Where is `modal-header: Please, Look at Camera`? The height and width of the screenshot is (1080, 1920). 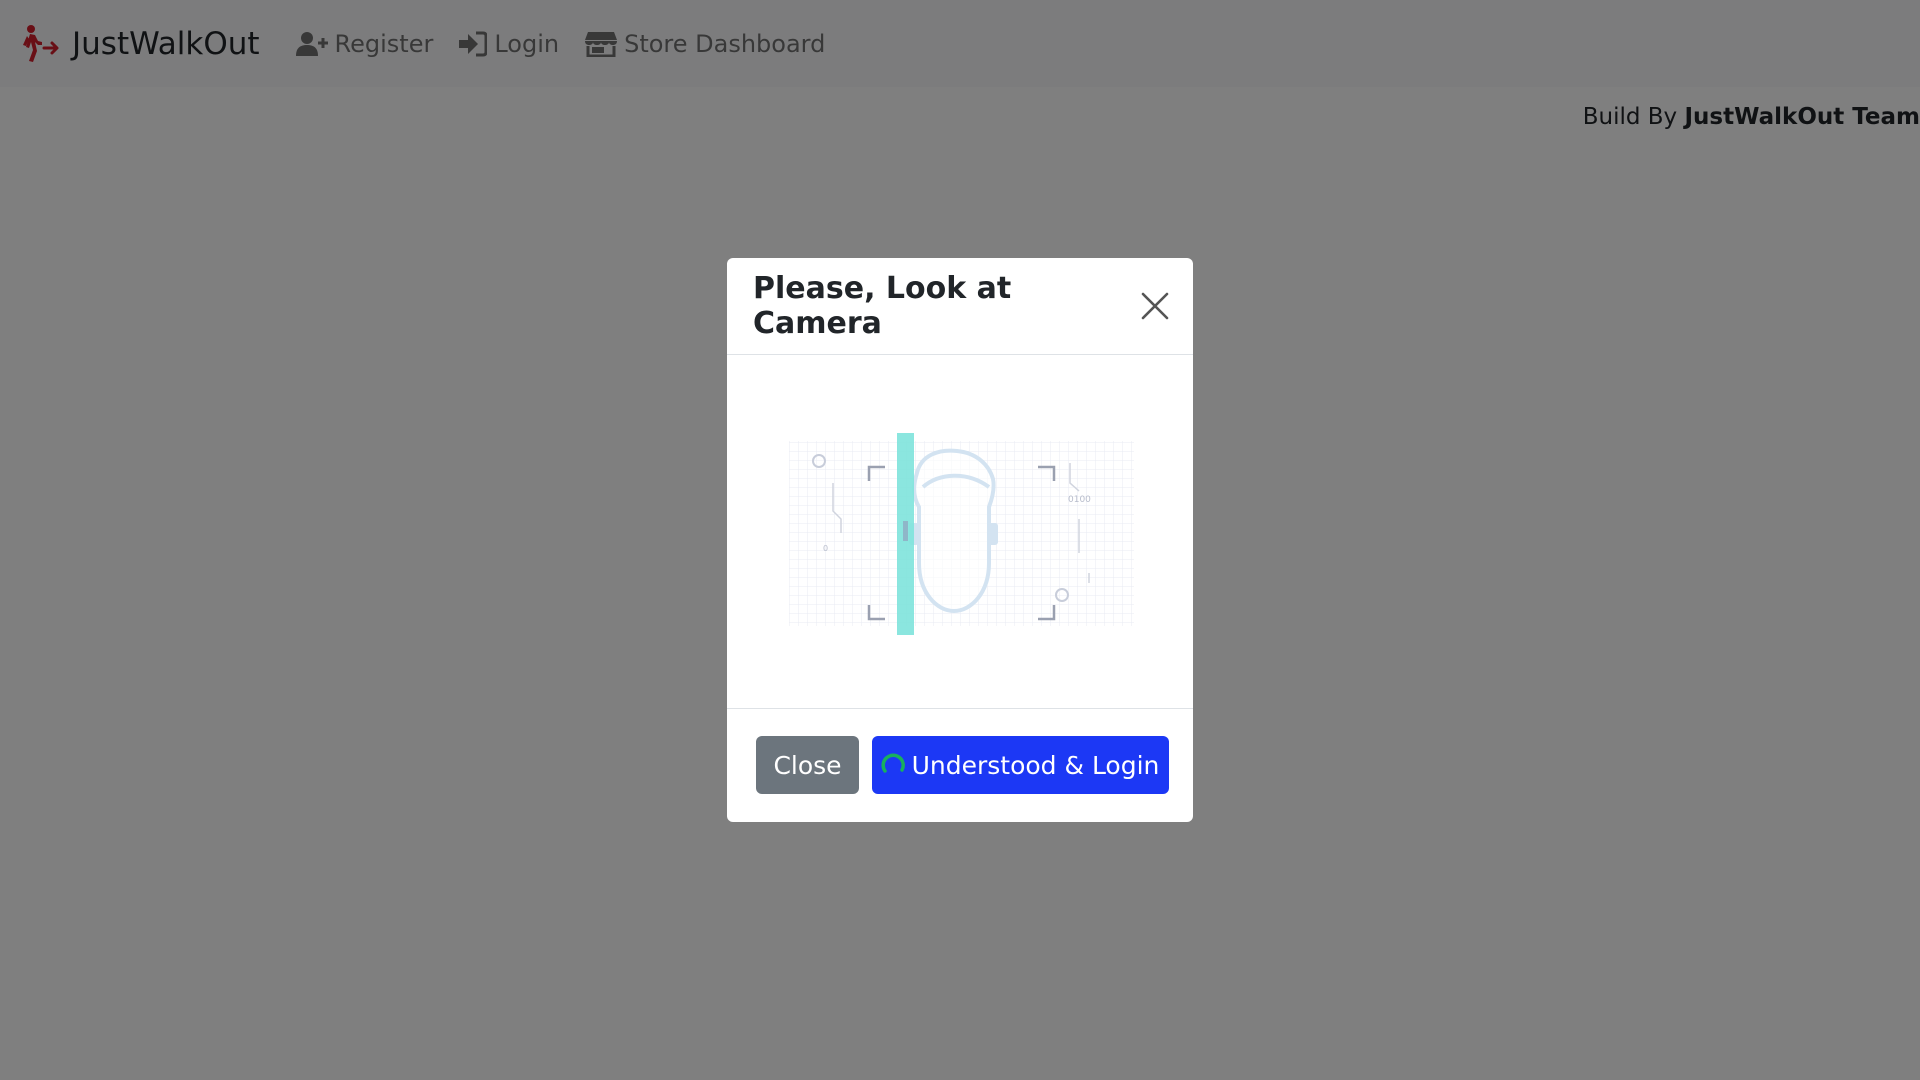
modal-header: Please, Look at Camera is located at coordinates (960, 306).